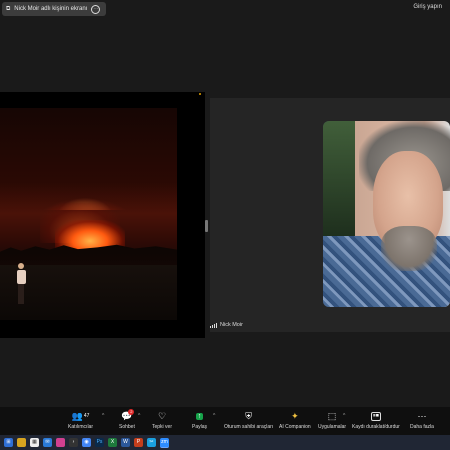  I want to click on os-taskbar: ⊞ ▦ ✉ › ◉ Ps X W P ✂ zm, so click(225, 442).